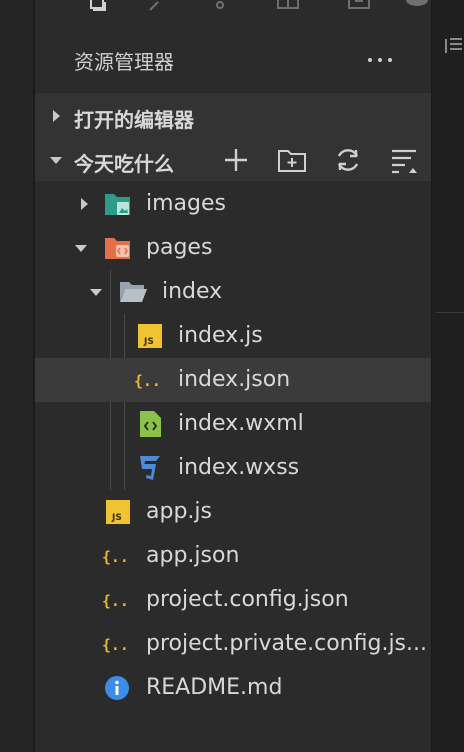  I want to click on tree-item-label: app.json, so click(193, 555).